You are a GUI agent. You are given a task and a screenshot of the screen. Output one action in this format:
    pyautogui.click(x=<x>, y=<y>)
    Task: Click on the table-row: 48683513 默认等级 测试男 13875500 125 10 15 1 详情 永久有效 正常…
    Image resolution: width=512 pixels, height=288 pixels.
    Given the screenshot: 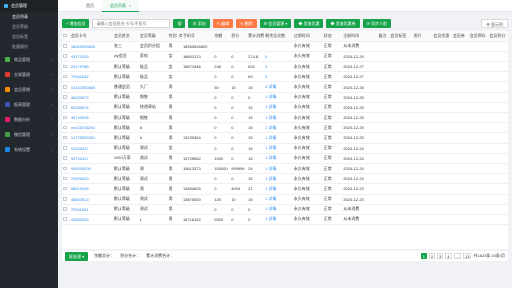 What is the action you would take?
    pyautogui.click(x=285, y=199)
    